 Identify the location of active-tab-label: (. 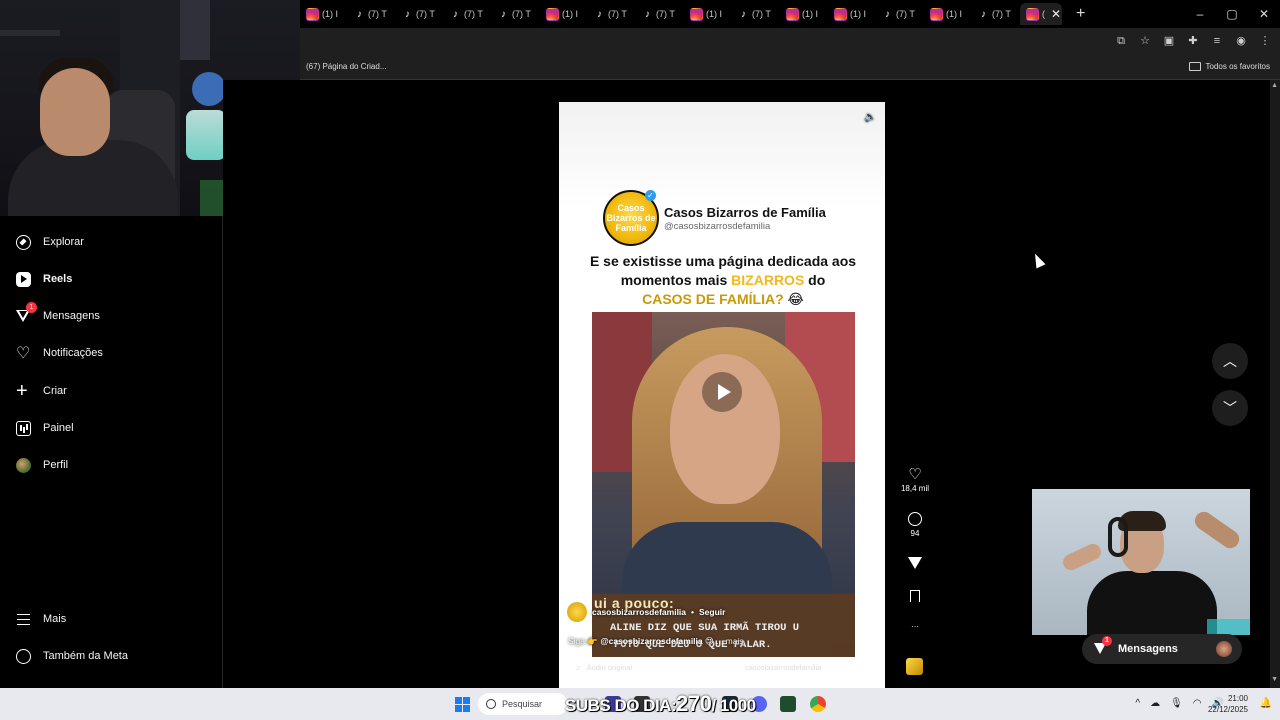
(1043, 14).